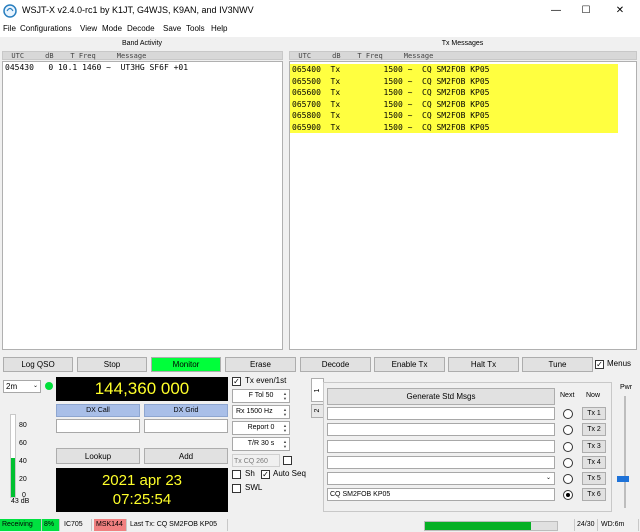 Image resolution: width=640 pixels, height=532 pixels. Describe the element at coordinates (23, 443) in the screenshot. I see `level-tick: 60` at that location.